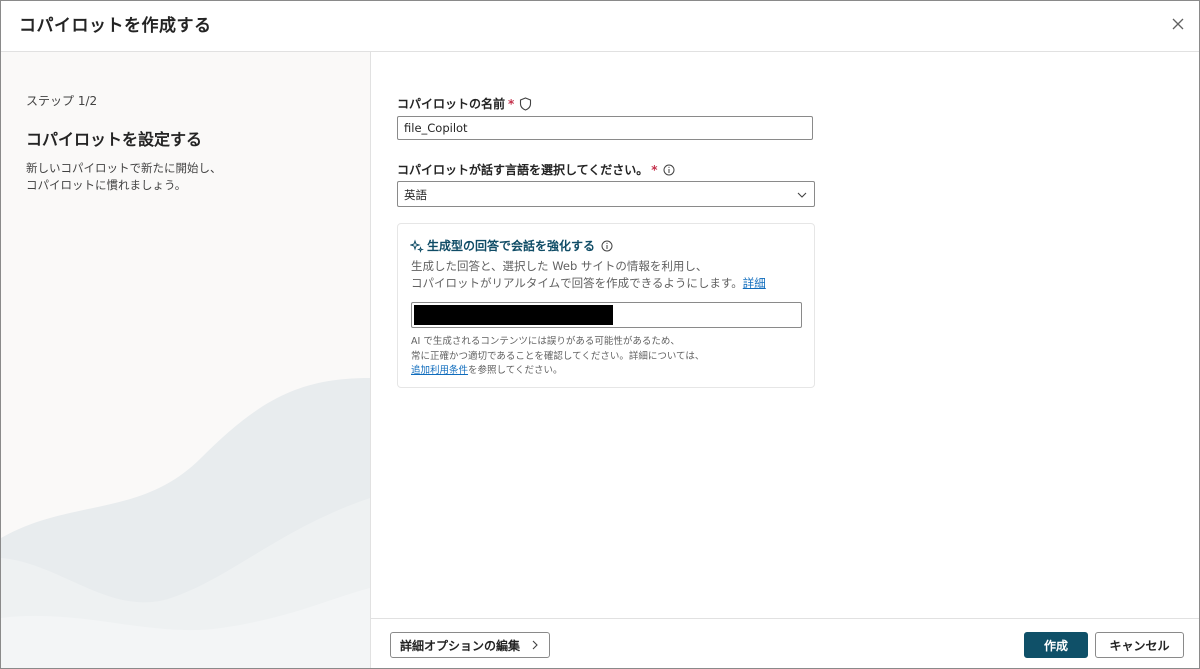  I want to click on left-description: 新しいコパイロットで新たに開始し、 コパイロットに慣れましょう。, so click(186, 177).